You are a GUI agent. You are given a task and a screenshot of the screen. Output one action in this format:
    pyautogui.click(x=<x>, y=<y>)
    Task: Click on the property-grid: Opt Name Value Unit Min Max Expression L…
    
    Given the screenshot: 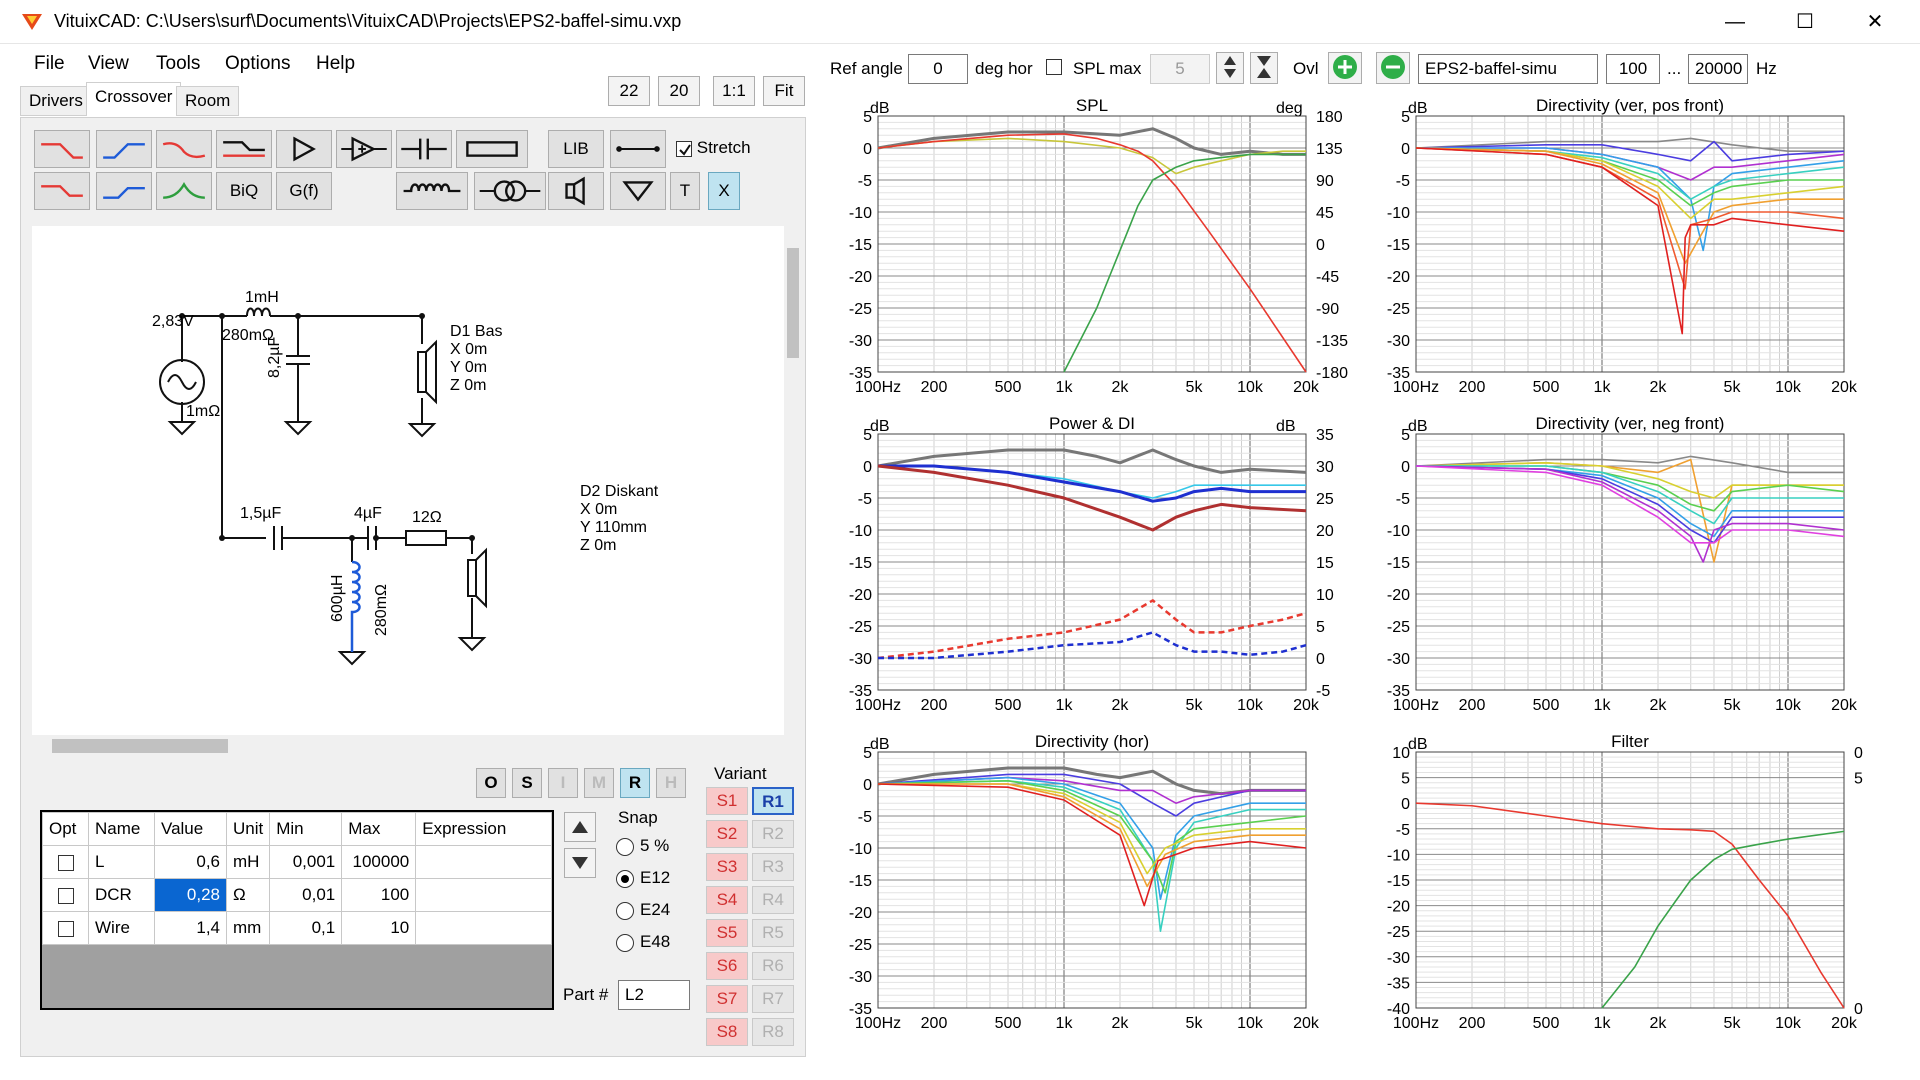 What is the action you would take?
    pyautogui.click(x=297, y=910)
    